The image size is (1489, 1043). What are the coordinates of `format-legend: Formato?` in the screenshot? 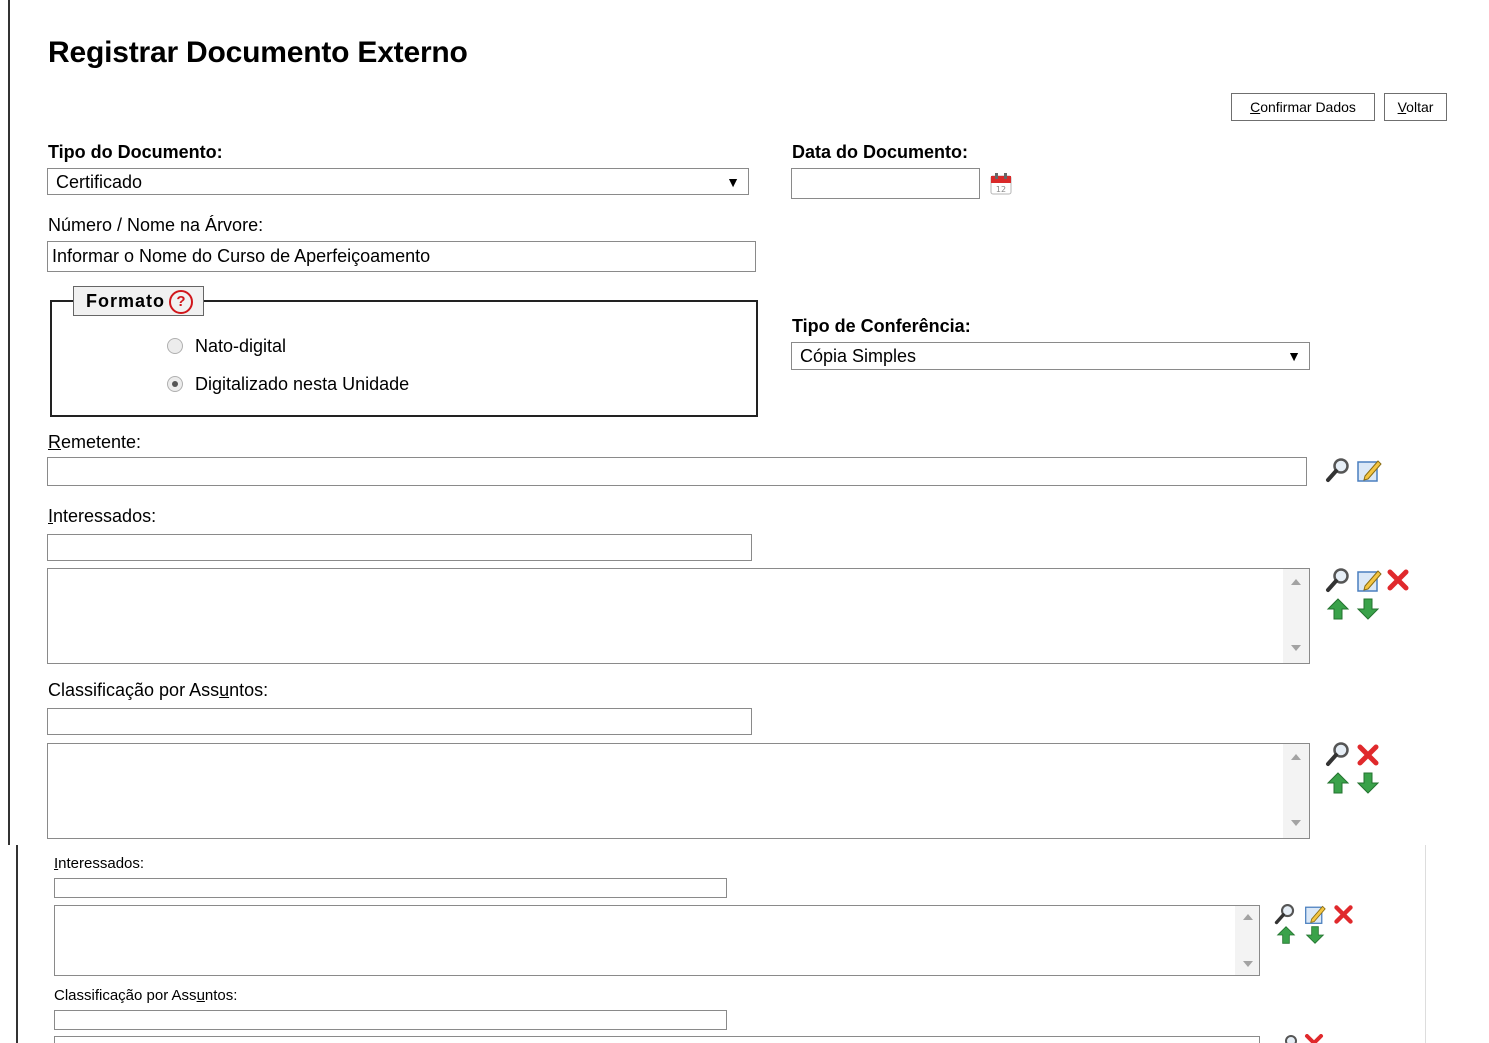 It's located at (138, 301).